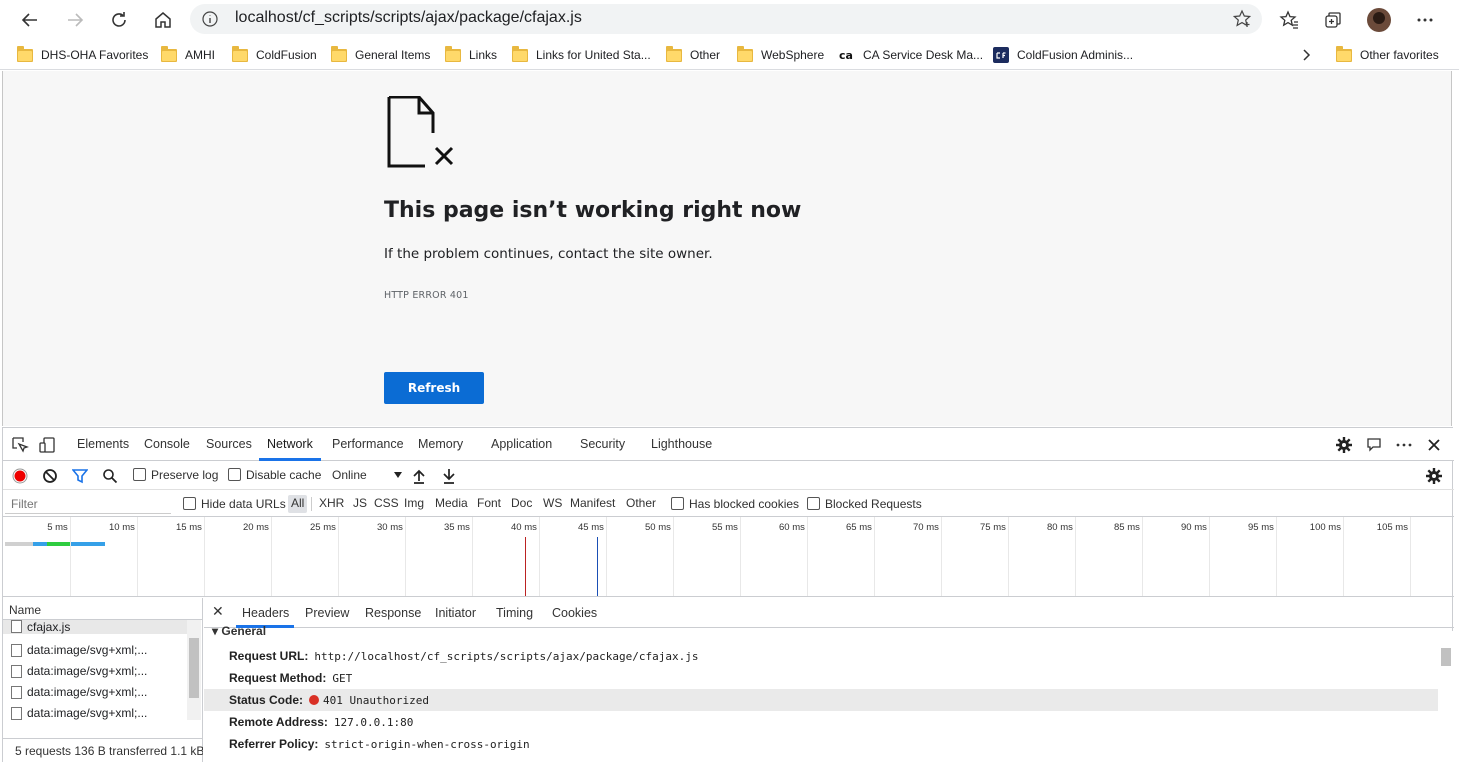  What do you see at coordinates (780, 55) in the screenshot?
I see `bookmark-websphere: WebSphere` at bounding box center [780, 55].